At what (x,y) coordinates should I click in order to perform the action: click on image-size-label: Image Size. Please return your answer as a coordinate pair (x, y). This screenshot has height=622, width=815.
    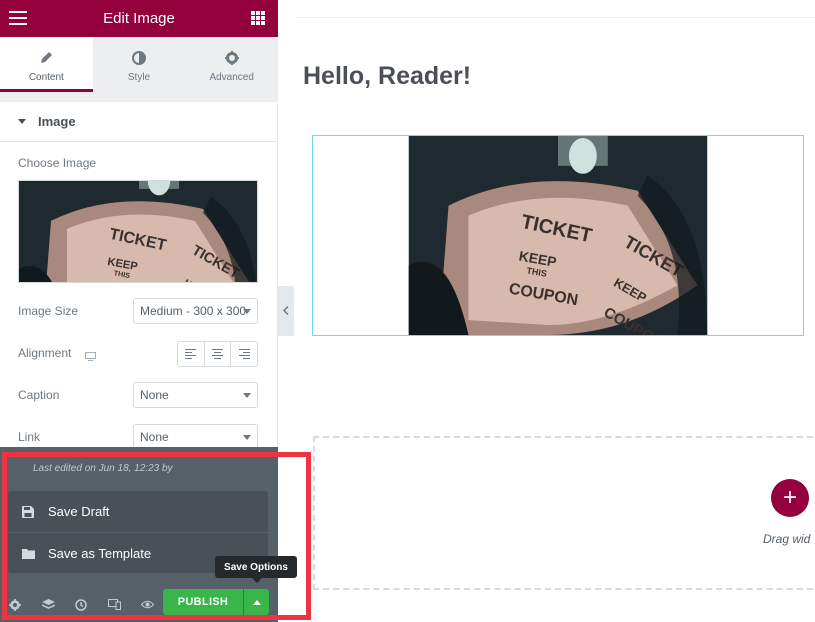
    Looking at the image, I should click on (48, 311).